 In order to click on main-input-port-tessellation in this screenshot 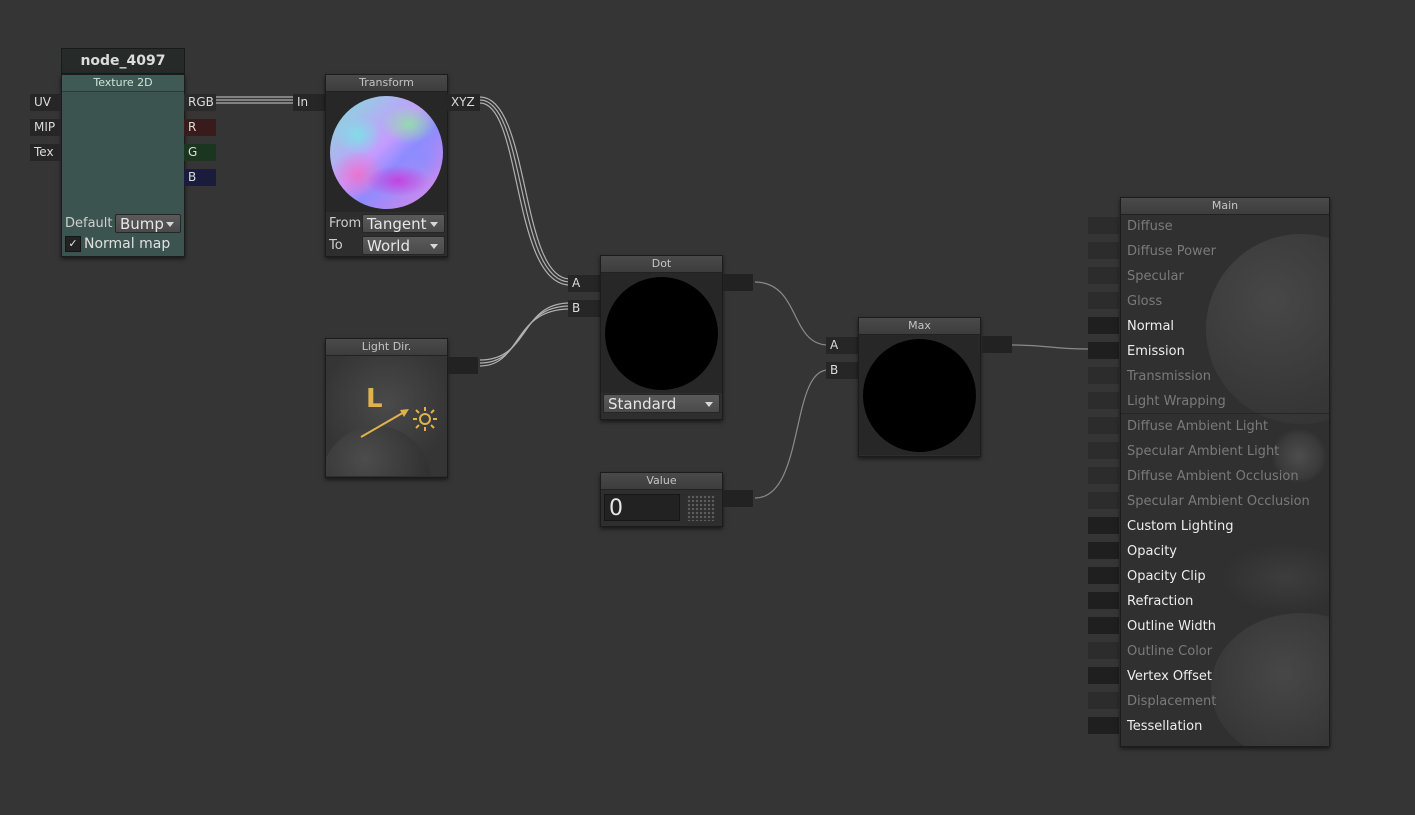, I will do `click(1103, 725)`.